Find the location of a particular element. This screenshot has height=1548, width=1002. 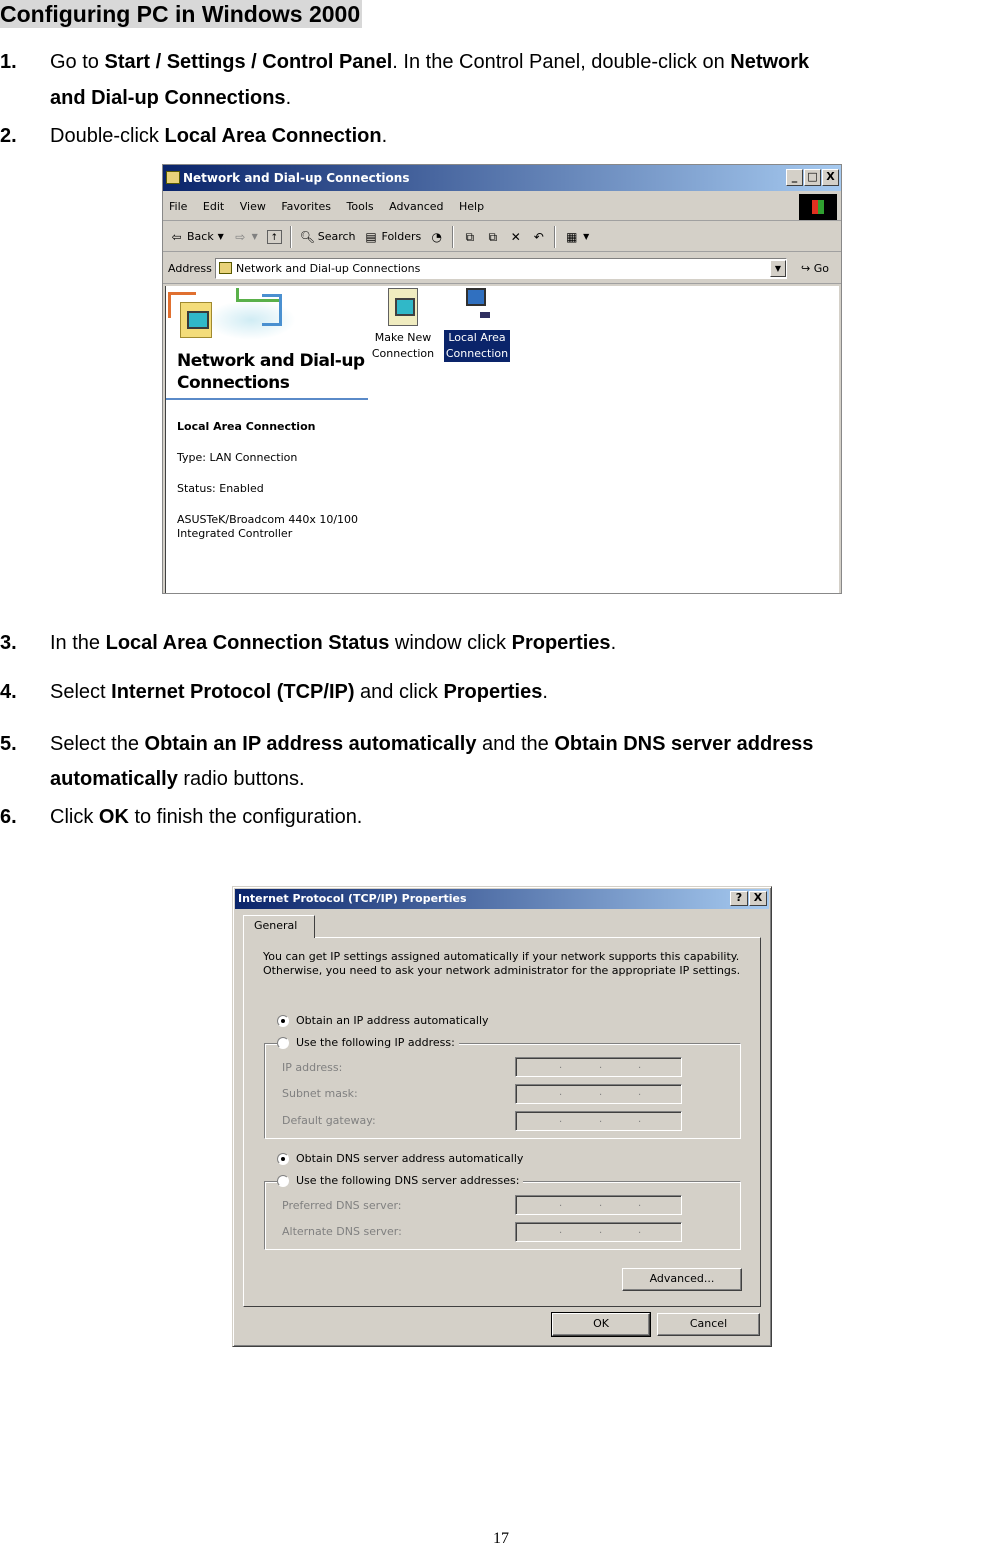

windows-logo-icon is located at coordinates (818, 207).